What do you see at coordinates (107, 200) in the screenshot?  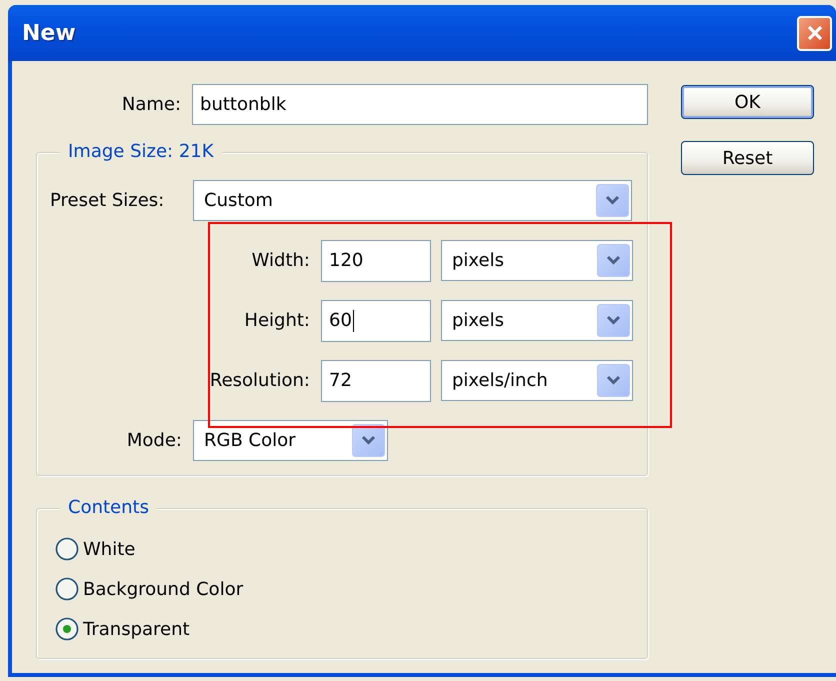 I see `field-label: Preset Sizes:` at bounding box center [107, 200].